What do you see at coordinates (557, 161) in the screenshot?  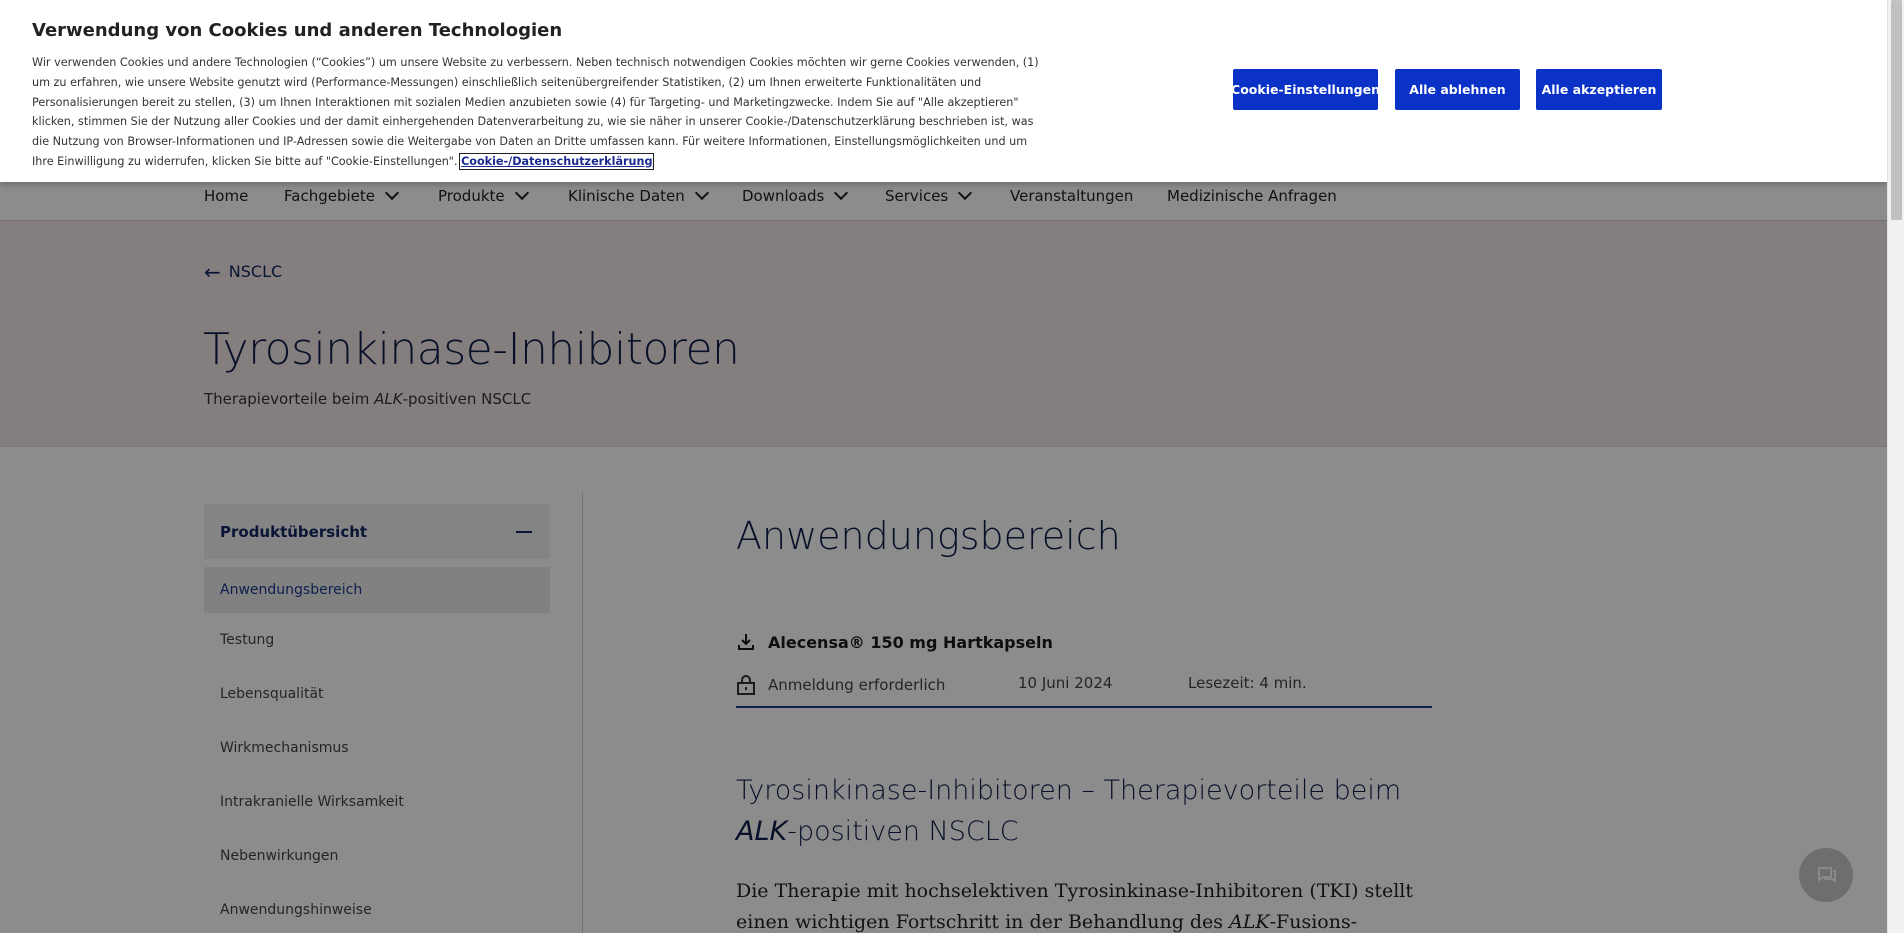 I see `privacy-policy-link: Cookie-/Datenschutzerklärung` at bounding box center [557, 161].